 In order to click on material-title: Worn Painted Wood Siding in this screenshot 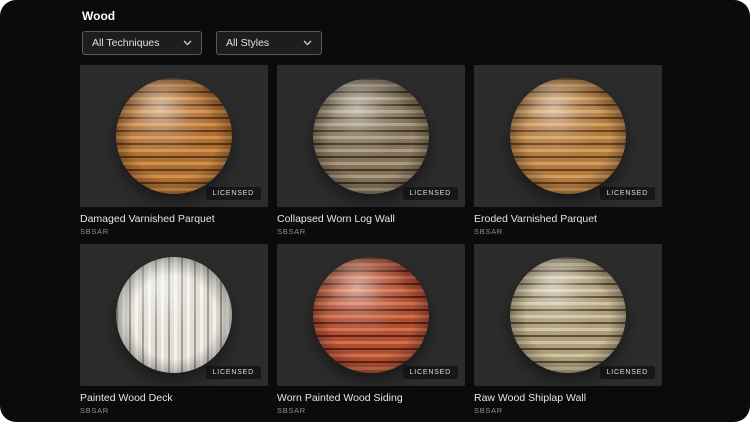, I will do `click(371, 398)`.